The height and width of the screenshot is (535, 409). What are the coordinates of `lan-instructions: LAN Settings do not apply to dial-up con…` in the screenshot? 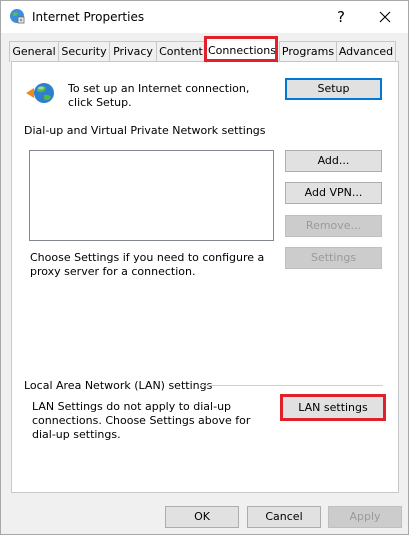 It's located at (141, 420).